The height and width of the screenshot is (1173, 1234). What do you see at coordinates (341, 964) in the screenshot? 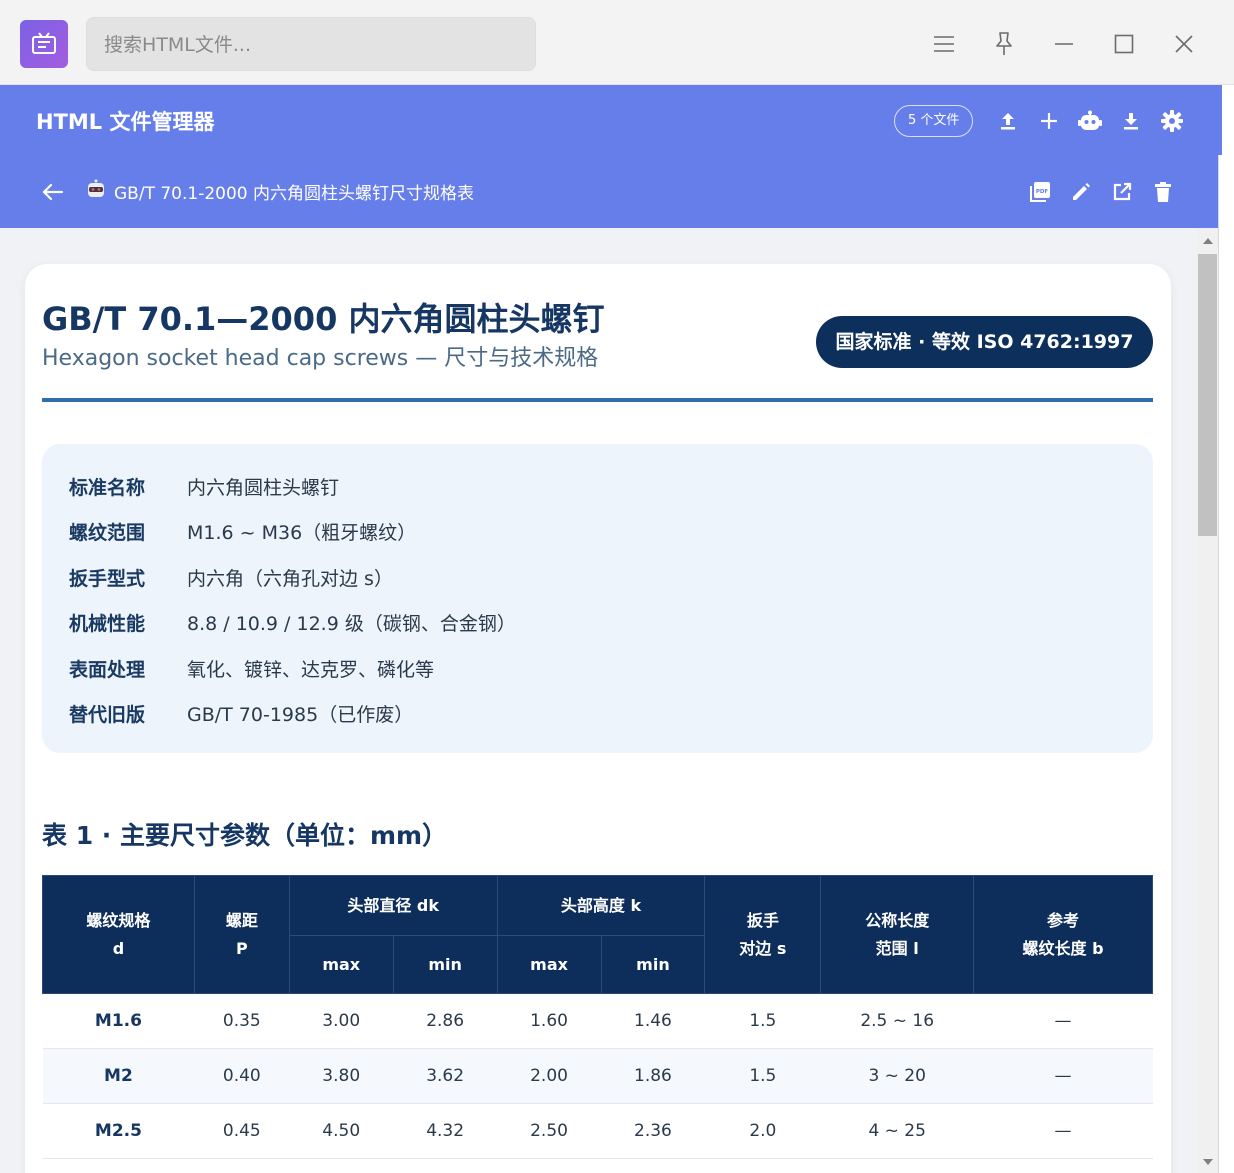
I see `header-dk-max: max` at bounding box center [341, 964].